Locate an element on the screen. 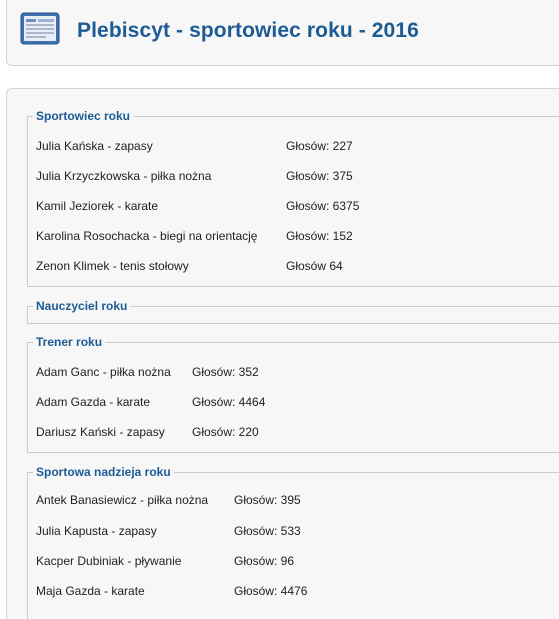 This screenshot has width=559, height=619. candidate-name: Dariusz Kański - zapasy is located at coordinates (100, 432).